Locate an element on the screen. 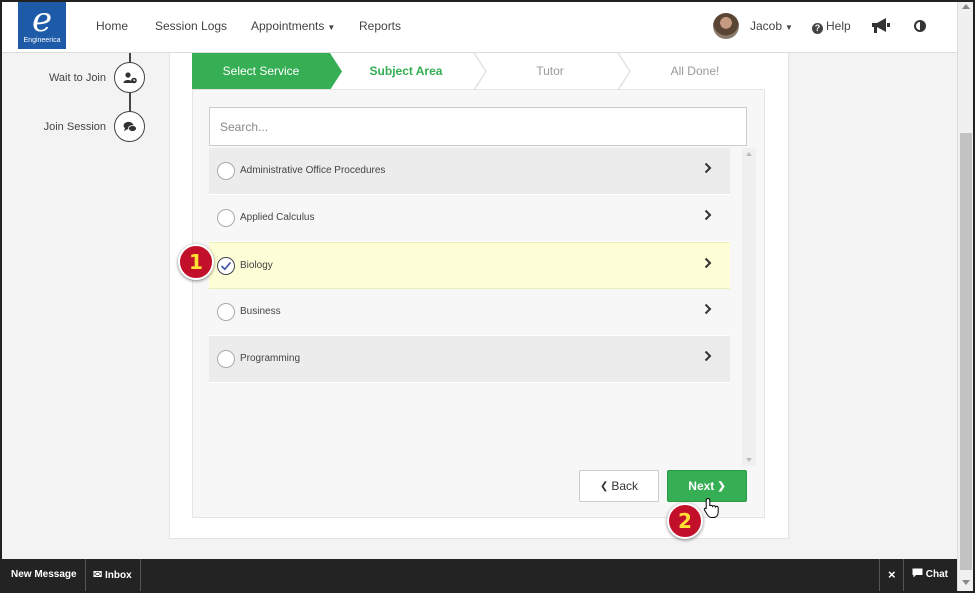  chevron-left-icon: ❮ is located at coordinates (604, 486).